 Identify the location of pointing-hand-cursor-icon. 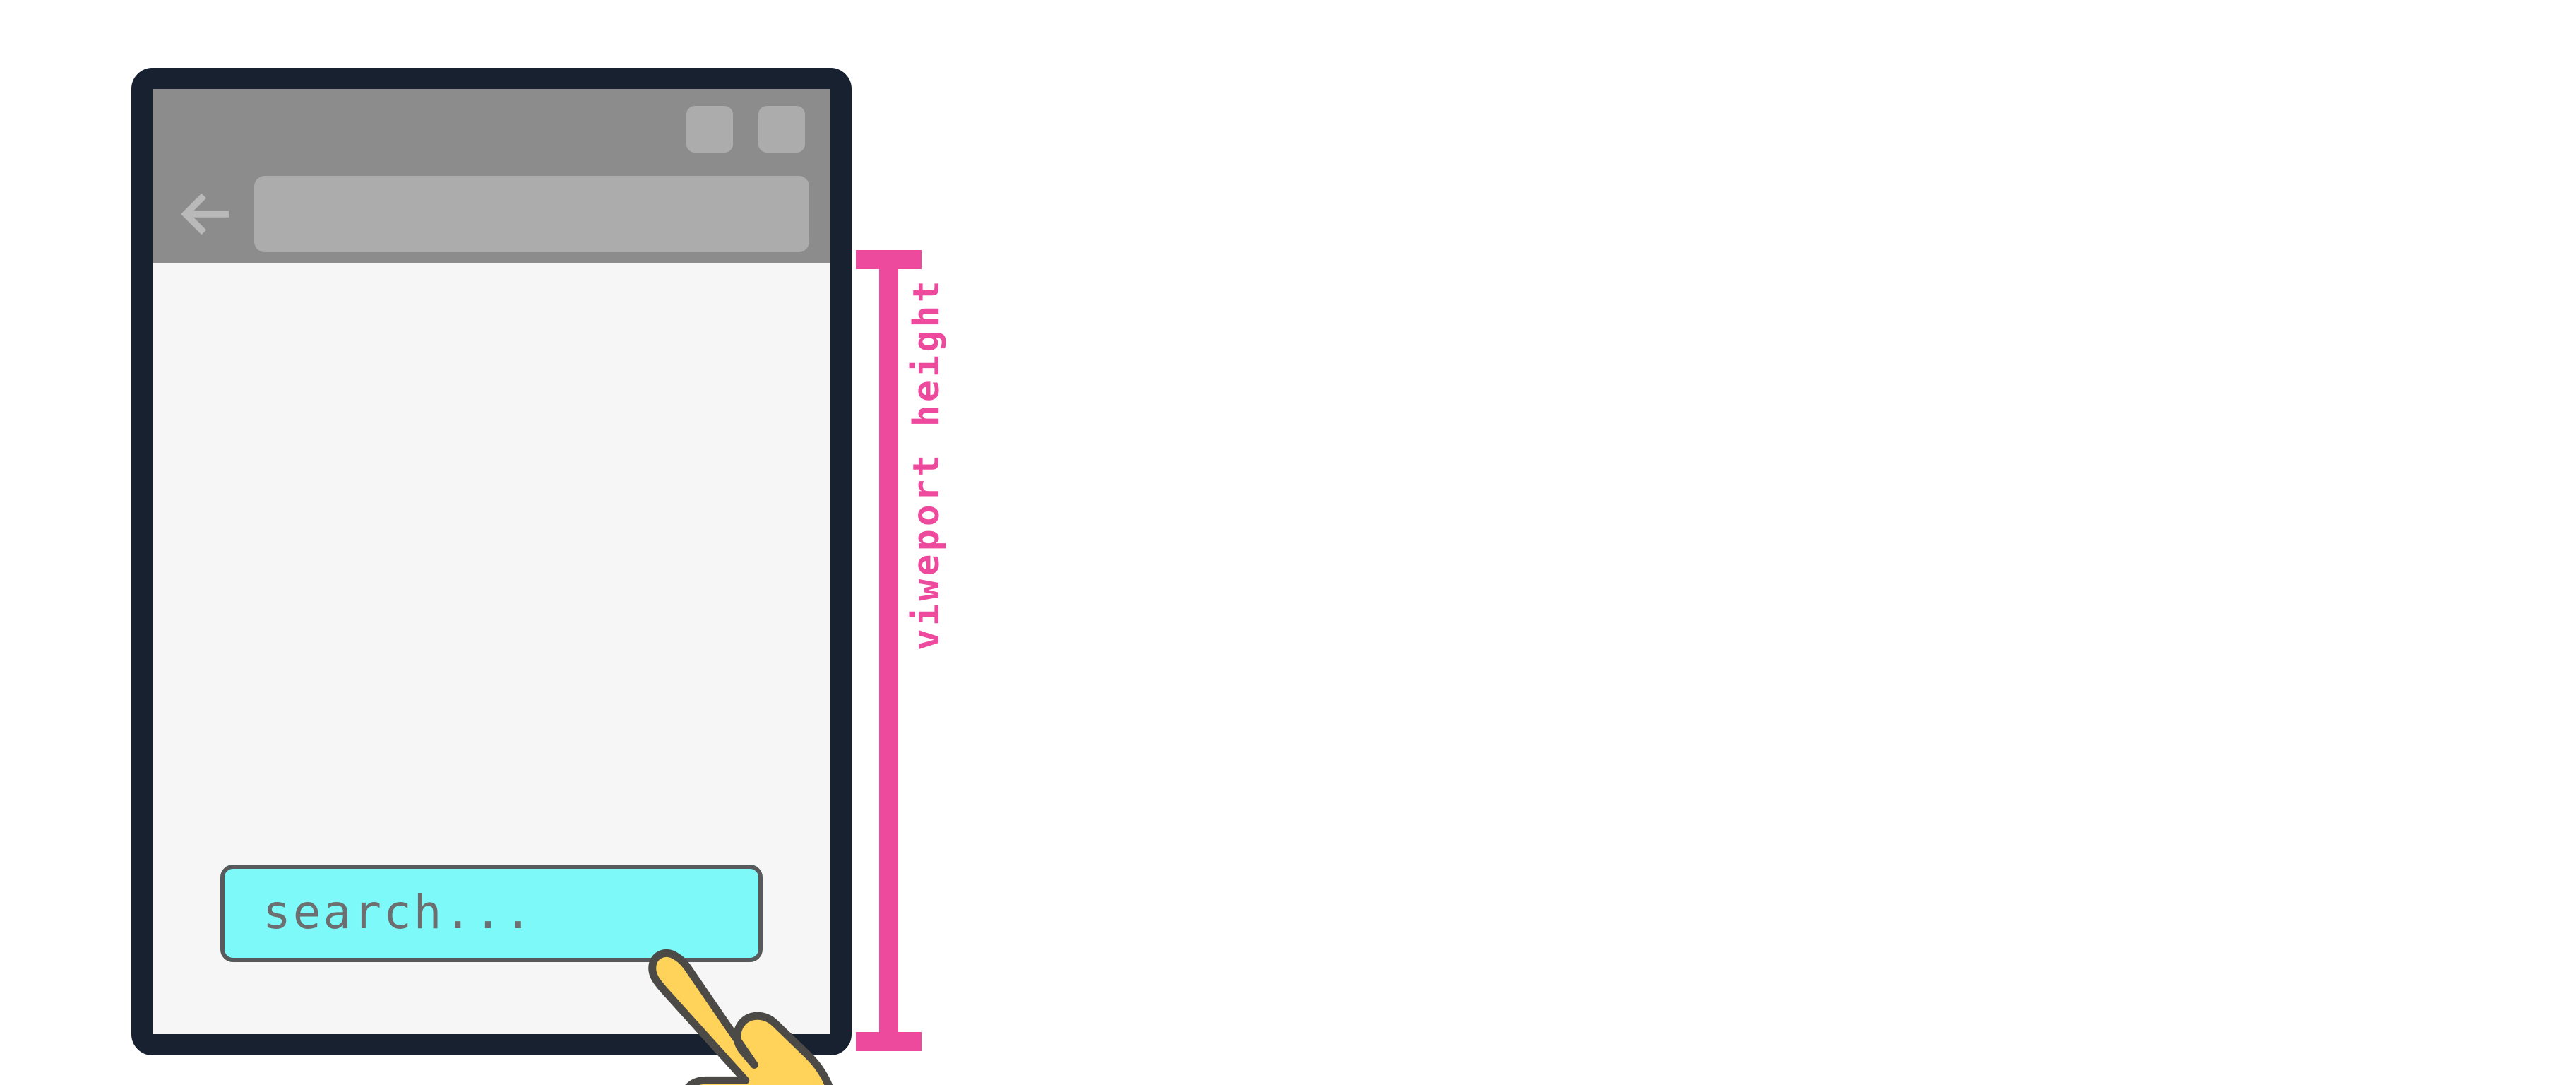
(750, 1017).